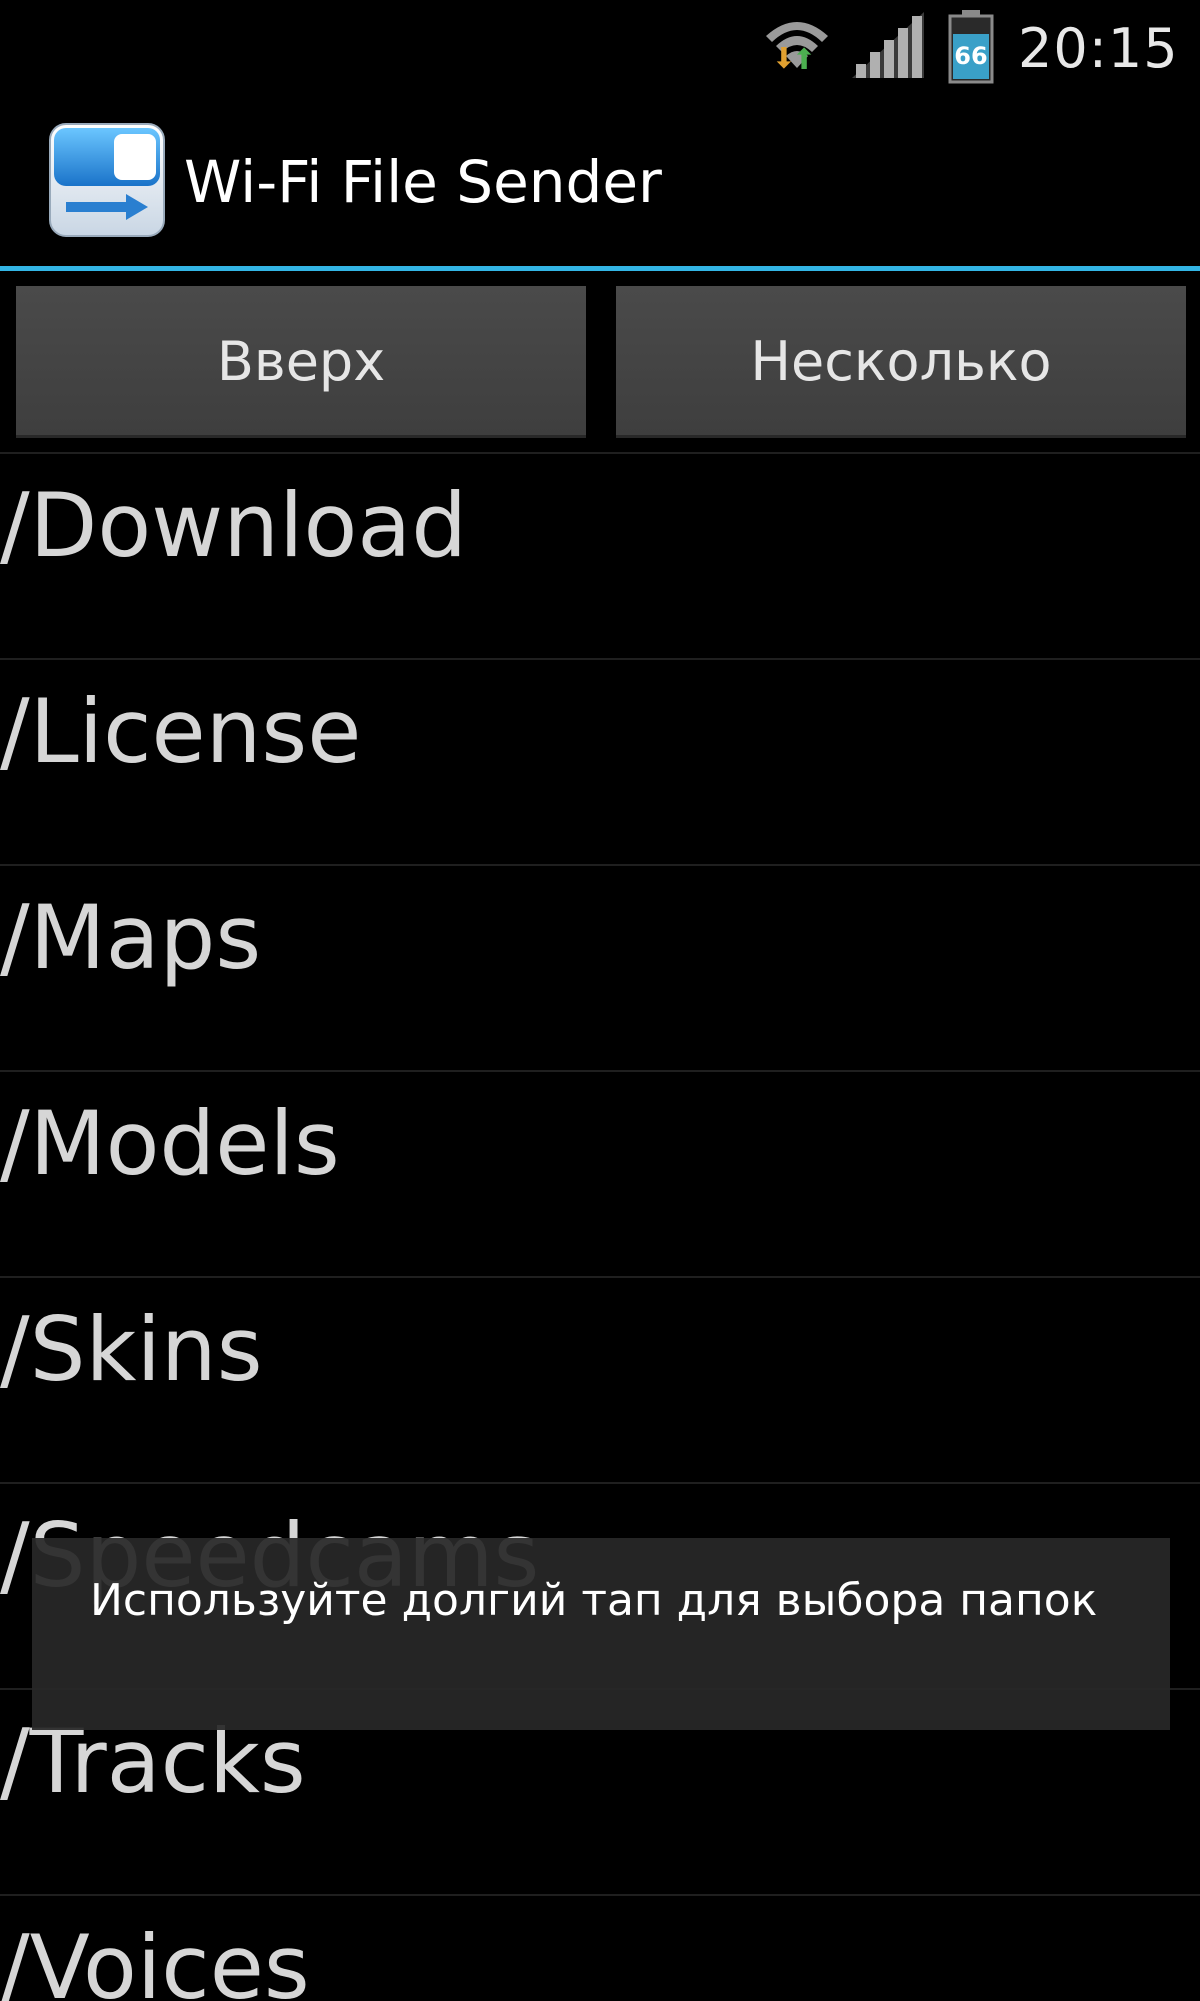  What do you see at coordinates (600, 760) in the screenshot?
I see `list-item: /License` at bounding box center [600, 760].